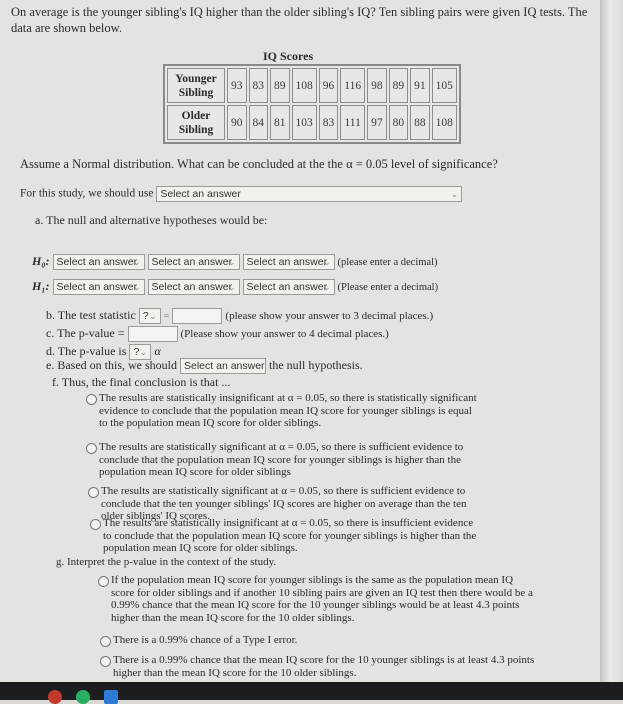 This screenshot has height=704, width=623. I want to click on study-label: For this study, we should use, so click(87, 193).